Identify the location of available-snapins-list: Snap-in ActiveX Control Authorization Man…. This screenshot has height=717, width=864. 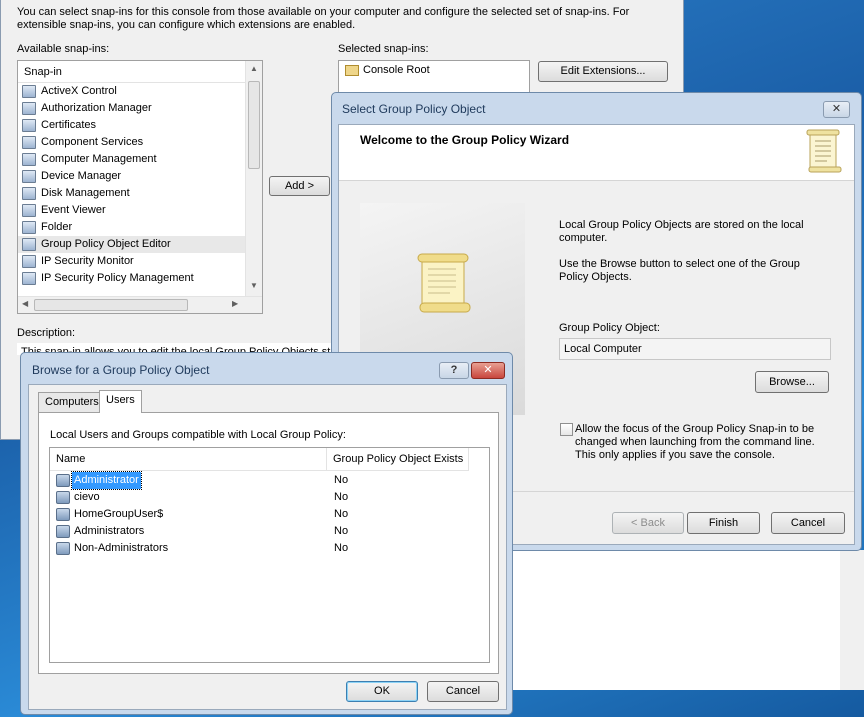
(140, 187).